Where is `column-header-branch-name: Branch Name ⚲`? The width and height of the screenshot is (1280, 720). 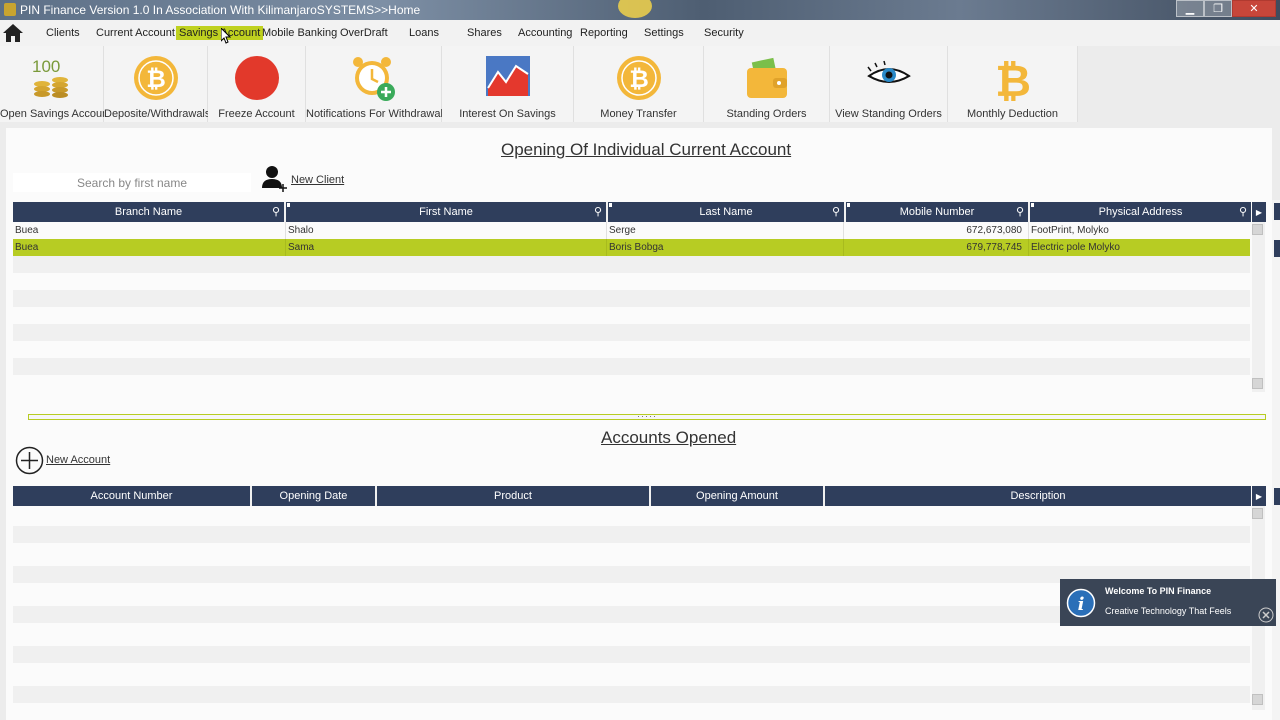
column-header-branch-name: Branch Name ⚲ is located at coordinates (149, 212).